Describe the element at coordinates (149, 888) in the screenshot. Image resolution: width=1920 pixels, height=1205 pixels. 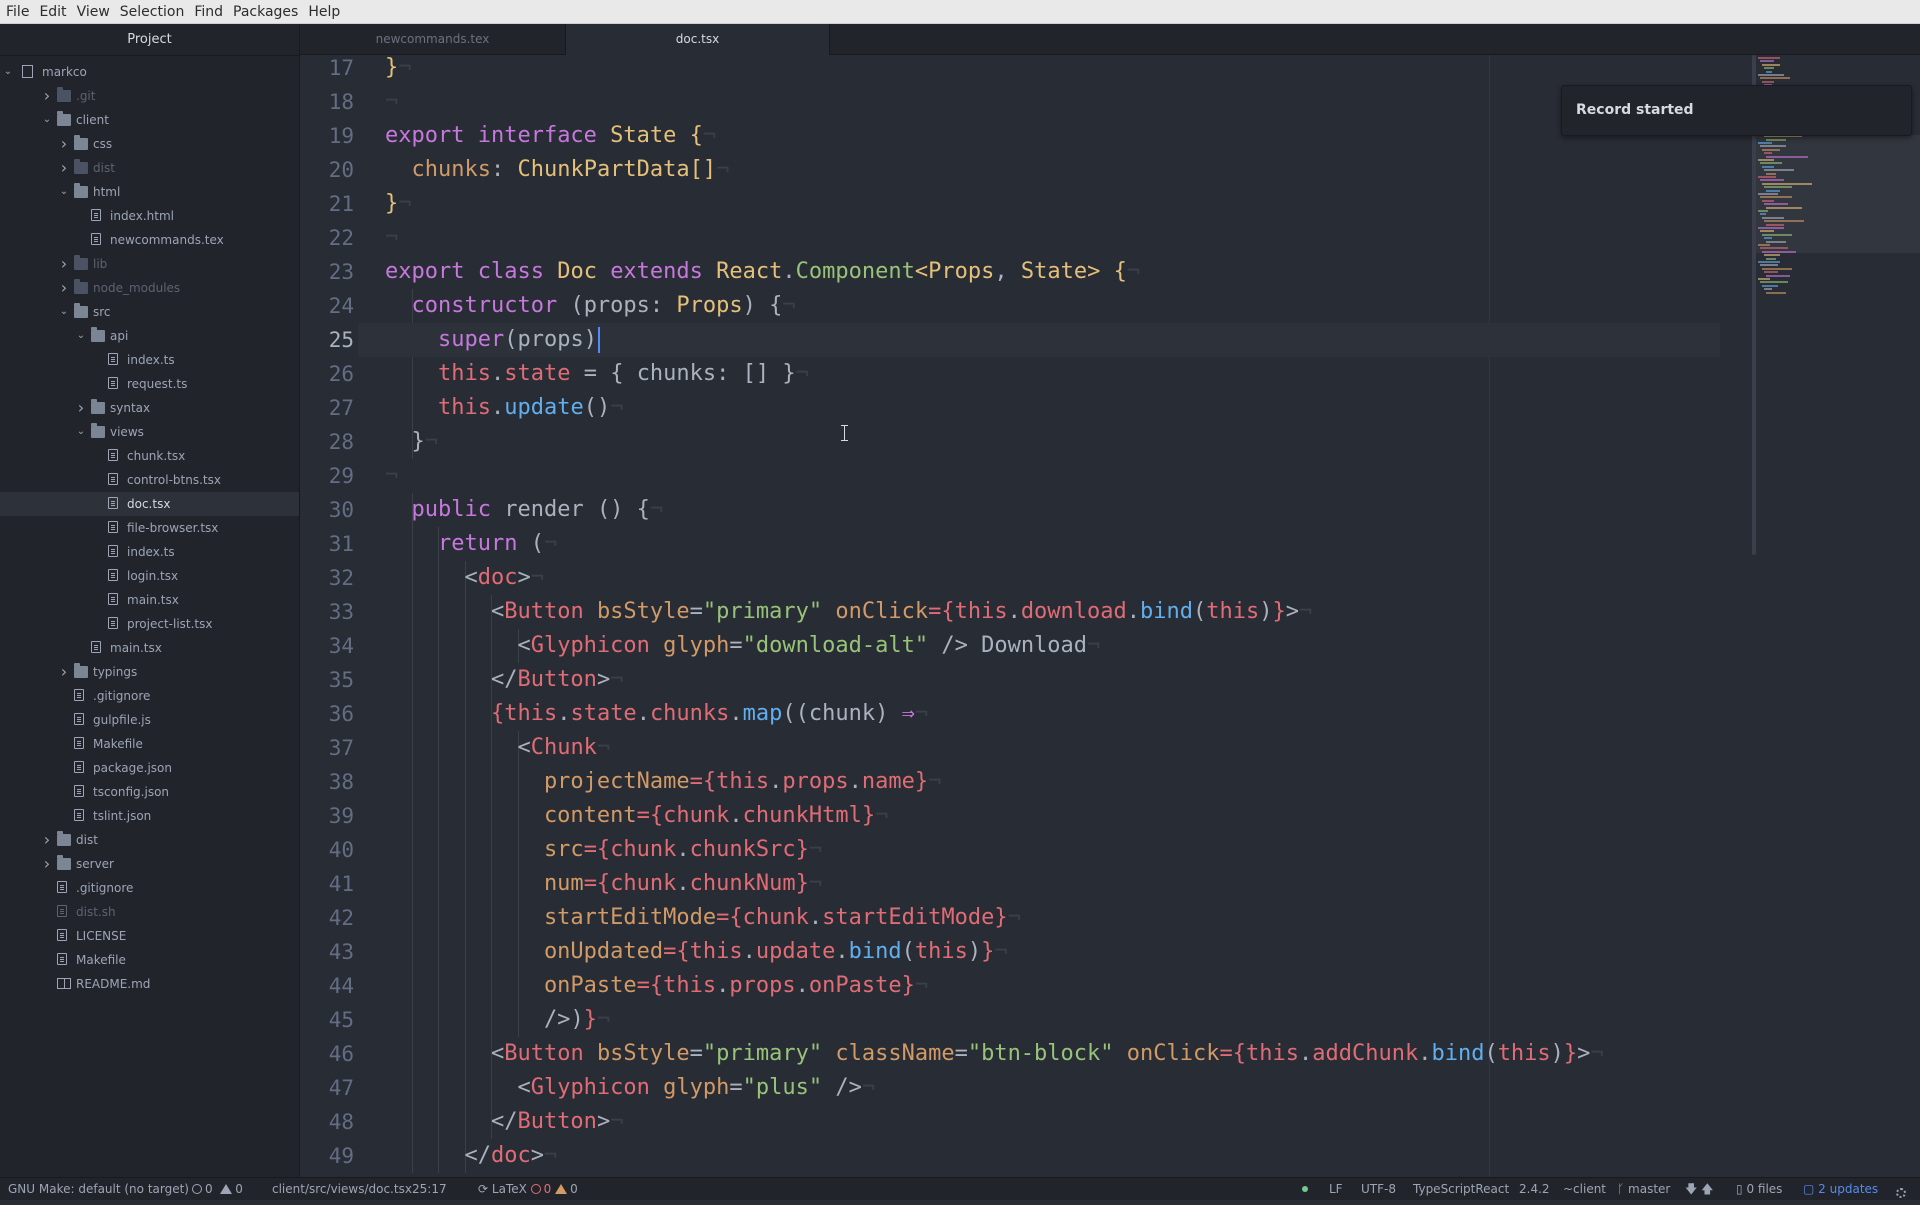
I see `tree-item: .gitignore` at that location.